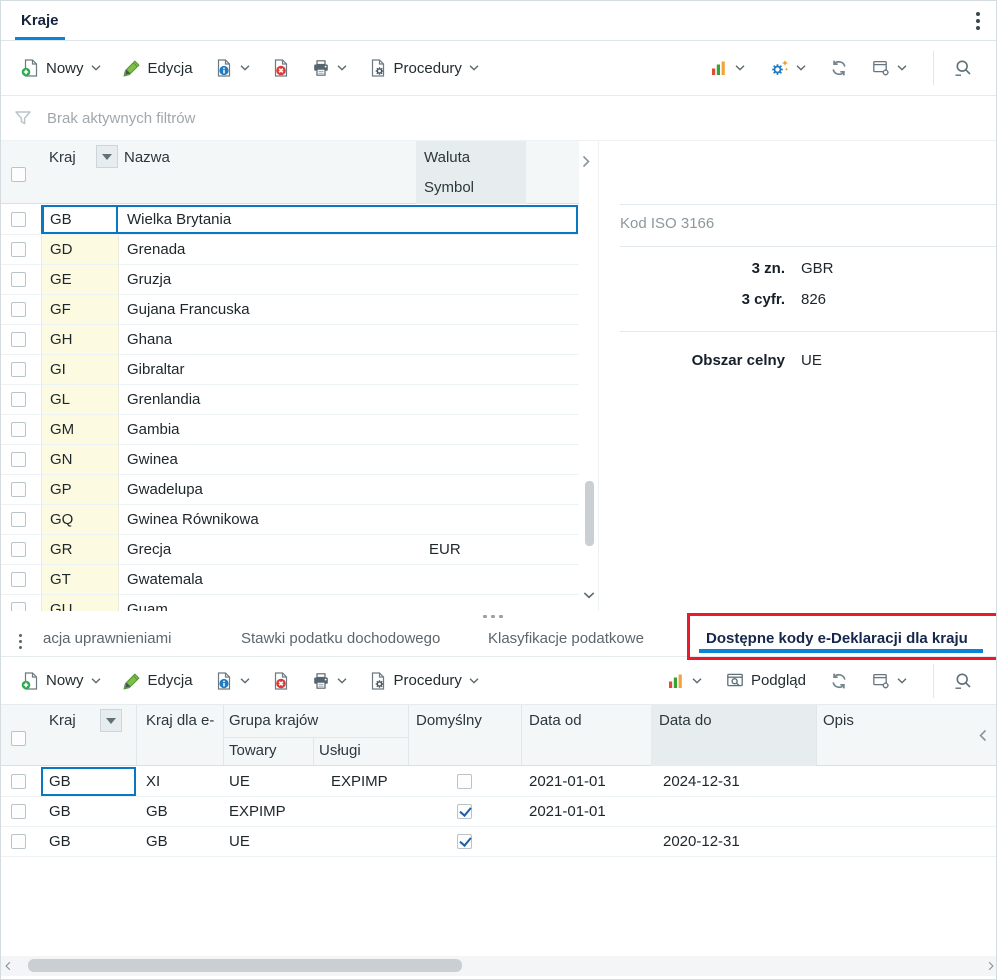 This screenshot has width=997, height=980. What do you see at coordinates (290, 280) in the screenshot?
I see `table-row: GE Gruzja` at bounding box center [290, 280].